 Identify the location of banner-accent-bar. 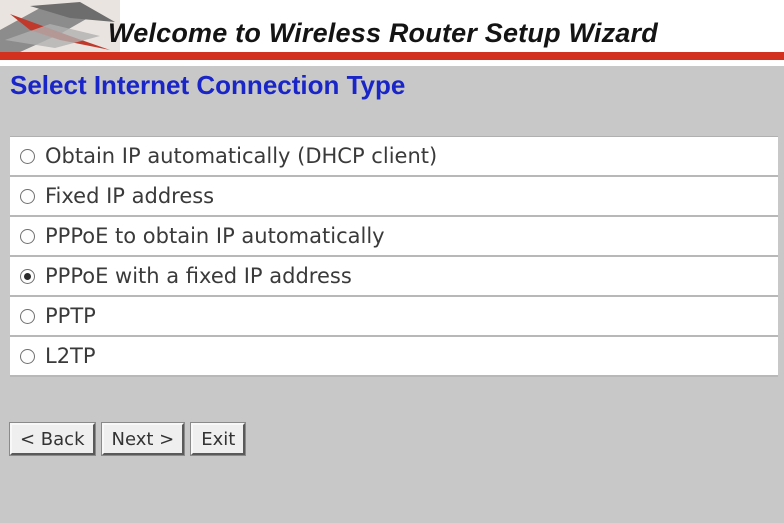
(392, 56).